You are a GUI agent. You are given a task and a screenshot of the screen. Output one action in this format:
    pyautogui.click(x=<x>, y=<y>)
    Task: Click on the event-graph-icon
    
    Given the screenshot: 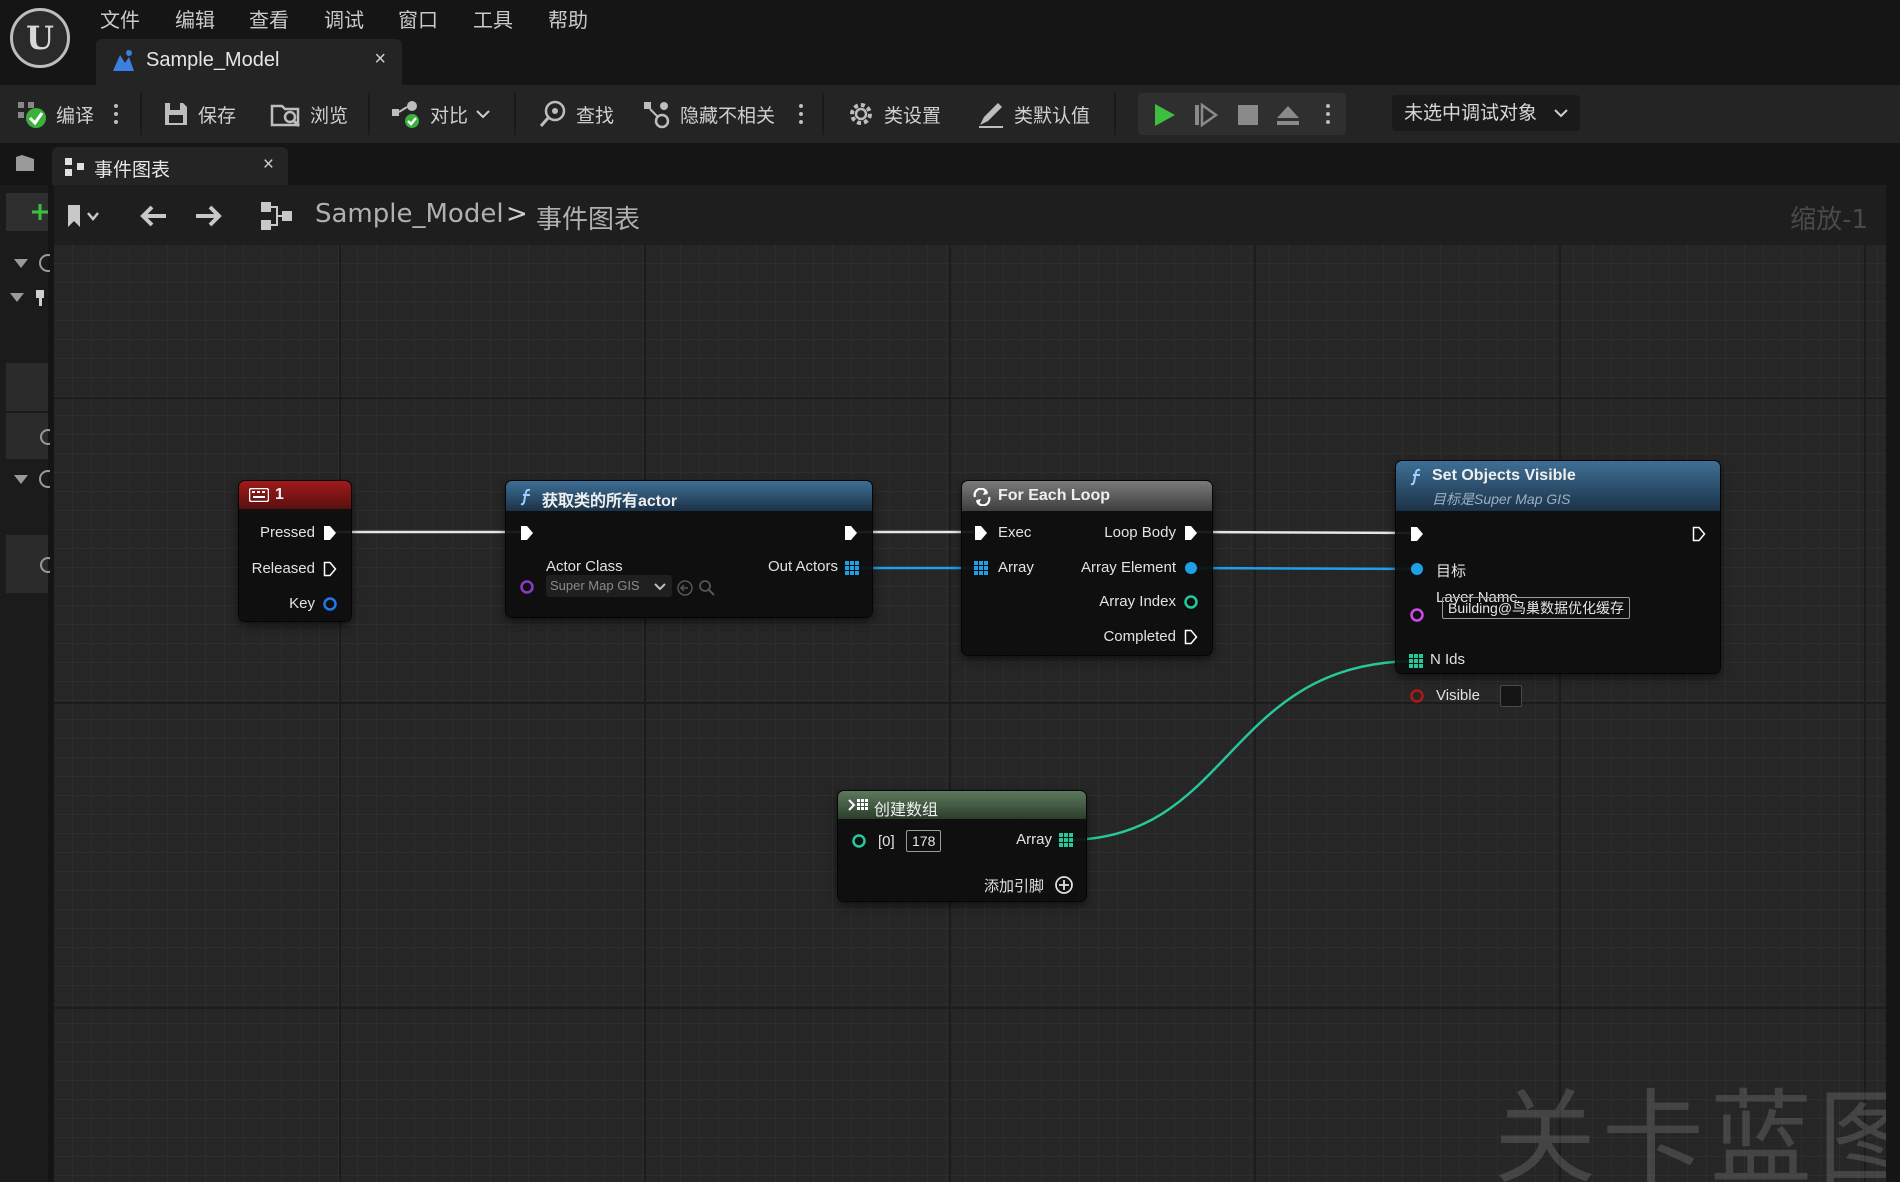 What is the action you would take?
    pyautogui.click(x=74, y=167)
    